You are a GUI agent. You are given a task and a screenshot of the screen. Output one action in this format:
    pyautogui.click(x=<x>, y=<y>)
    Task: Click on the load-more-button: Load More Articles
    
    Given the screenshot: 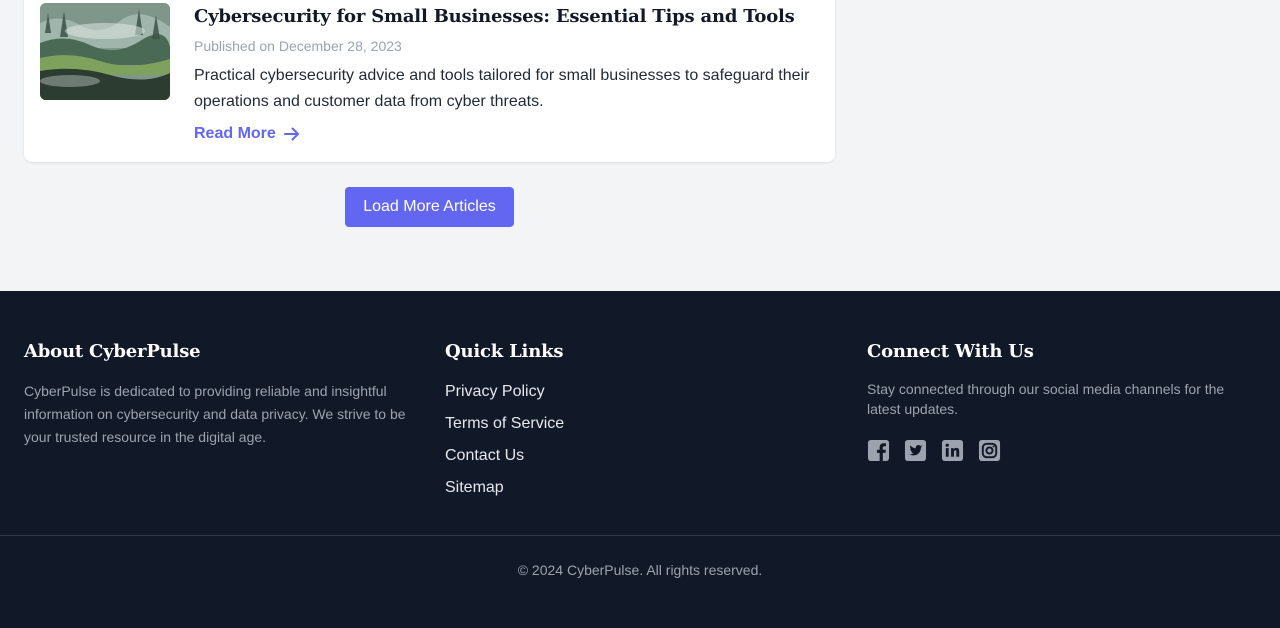 What is the action you would take?
    pyautogui.click(x=429, y=207)
    